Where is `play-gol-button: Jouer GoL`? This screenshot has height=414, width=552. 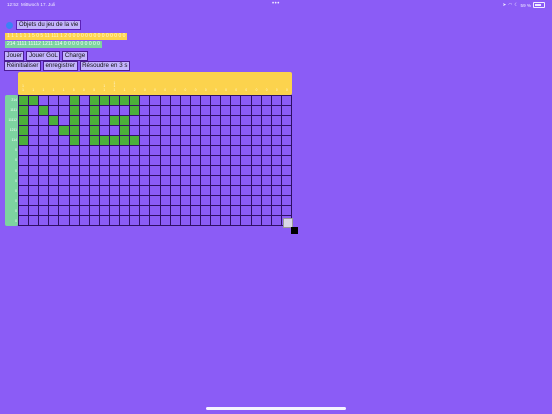
play-gol-button: Jouer GoL is located at coordinates (43, 56).